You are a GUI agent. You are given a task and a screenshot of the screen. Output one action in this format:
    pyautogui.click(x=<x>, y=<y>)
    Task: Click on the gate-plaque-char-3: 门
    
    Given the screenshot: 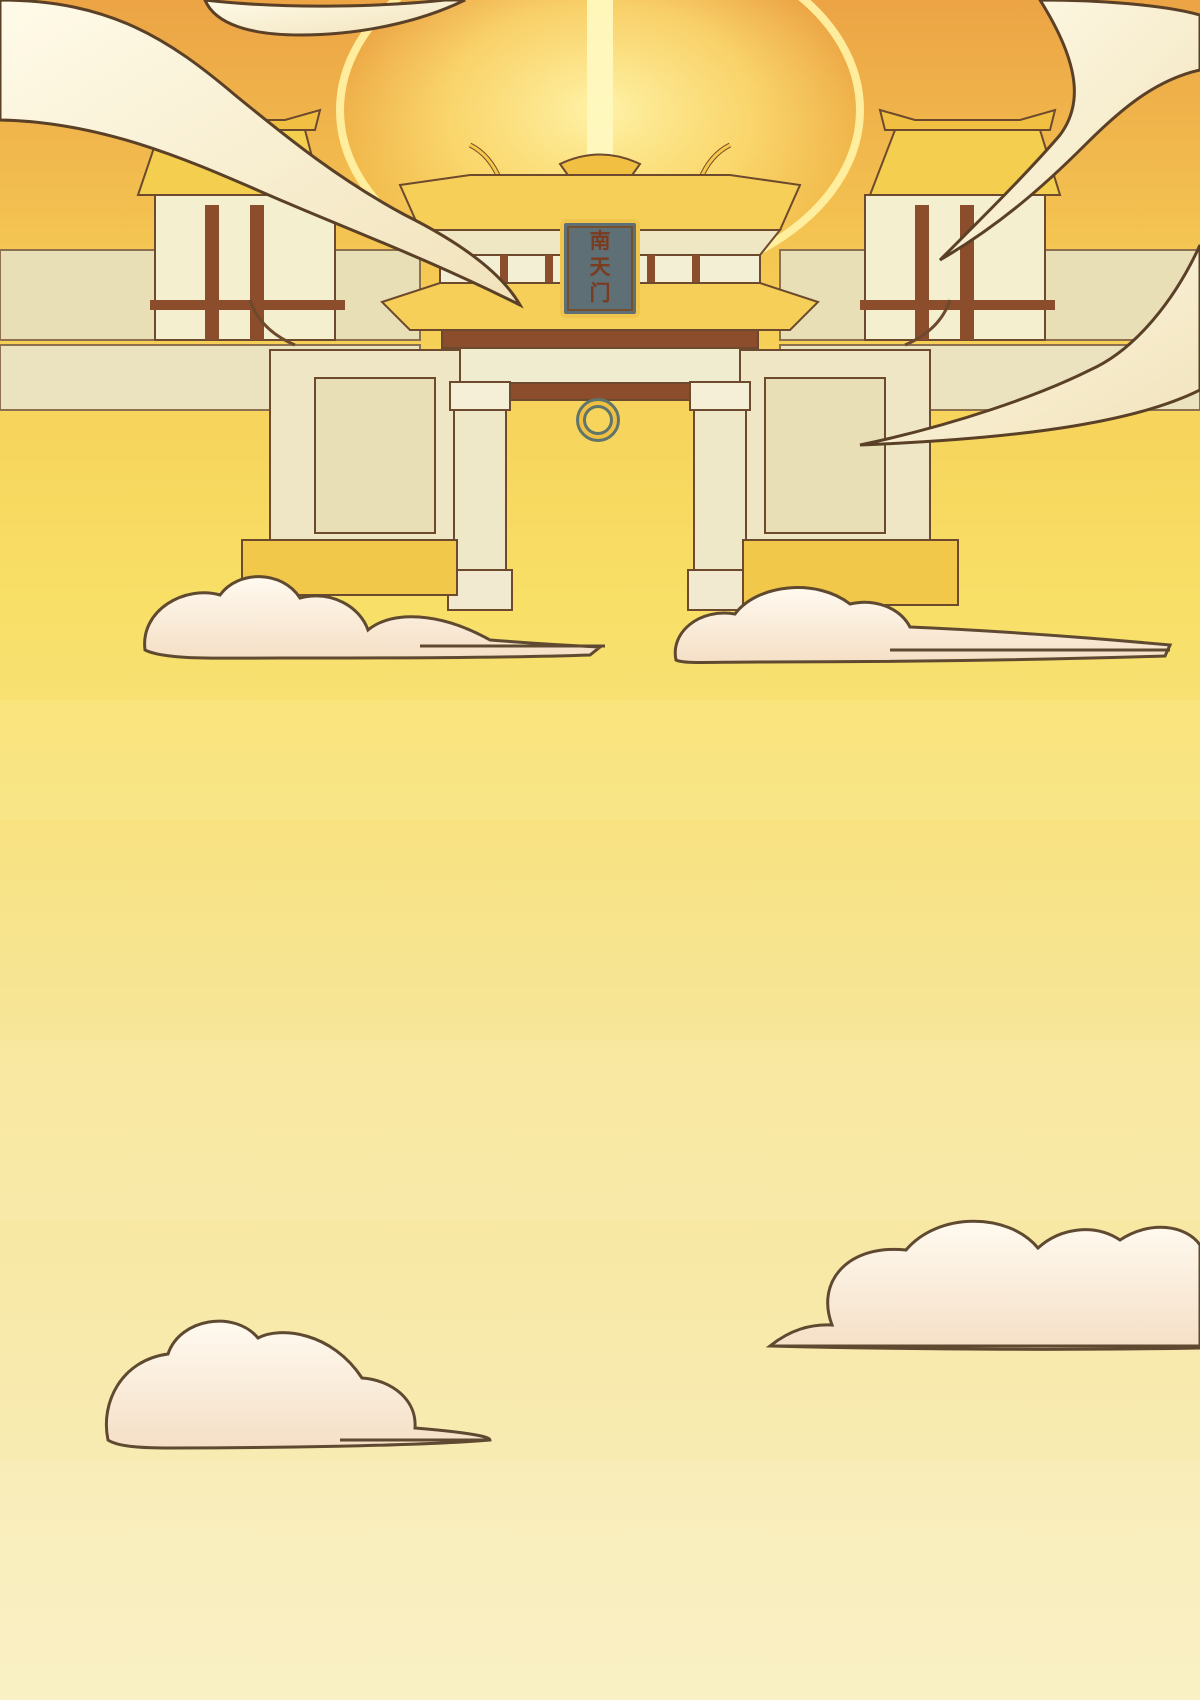 What is the action you would take?
    pyautogui.click(x=600, y=293)
    